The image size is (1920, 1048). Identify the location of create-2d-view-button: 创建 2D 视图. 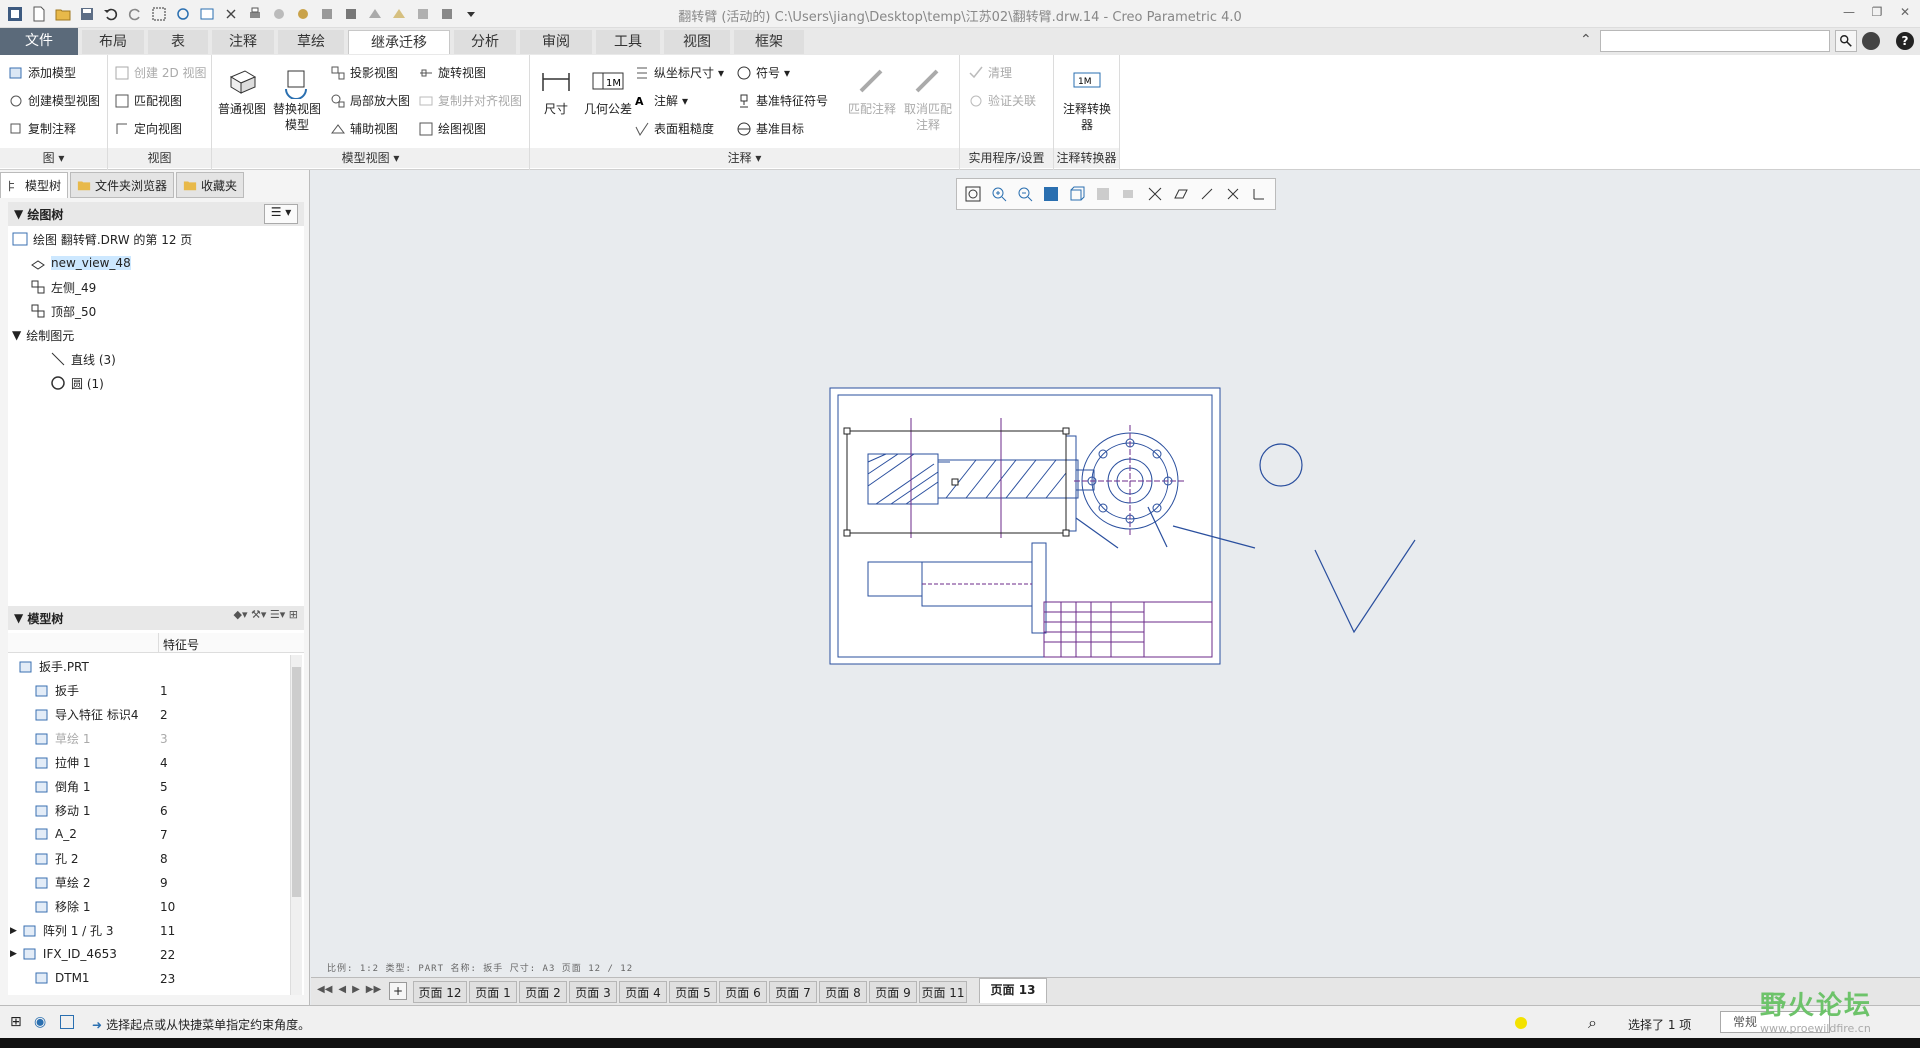
(160, 72).